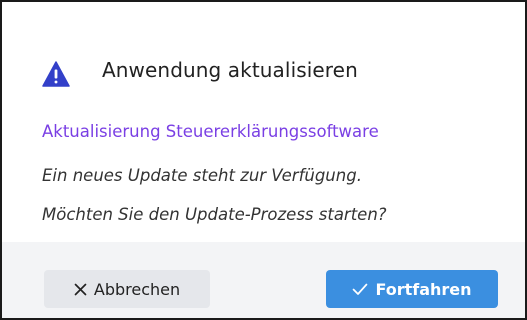  I want to click on close-icon, so click(80, 289).